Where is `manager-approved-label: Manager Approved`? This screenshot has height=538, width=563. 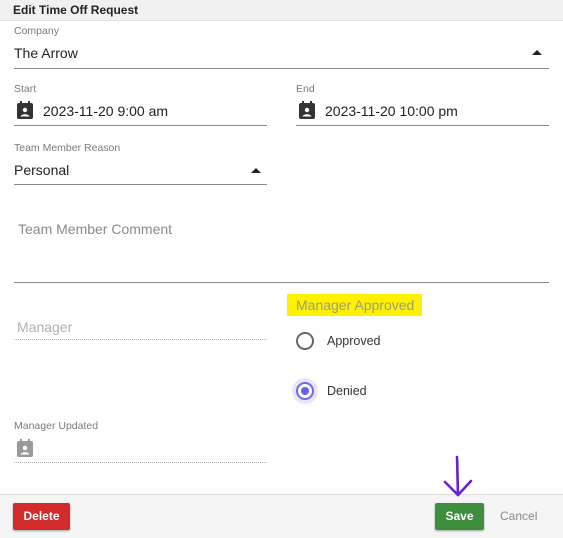
manager-approved-label: Manager Approved is located at coordinates (355, 305).